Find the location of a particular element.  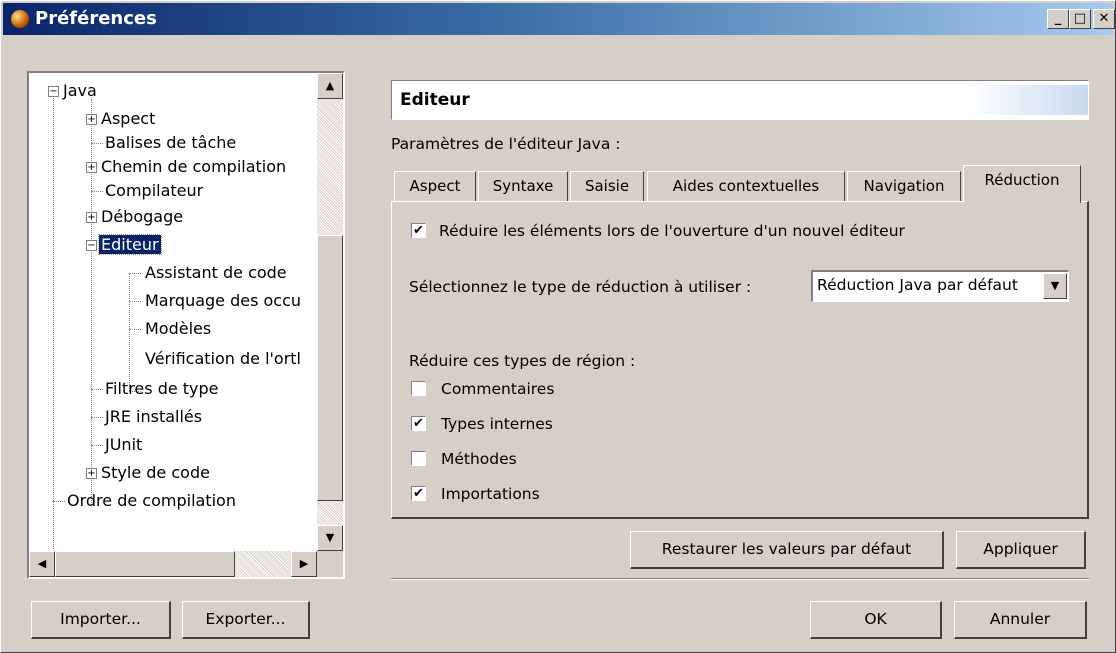

tree-item-modeles: Modèles is located at coordinates (178, 329).